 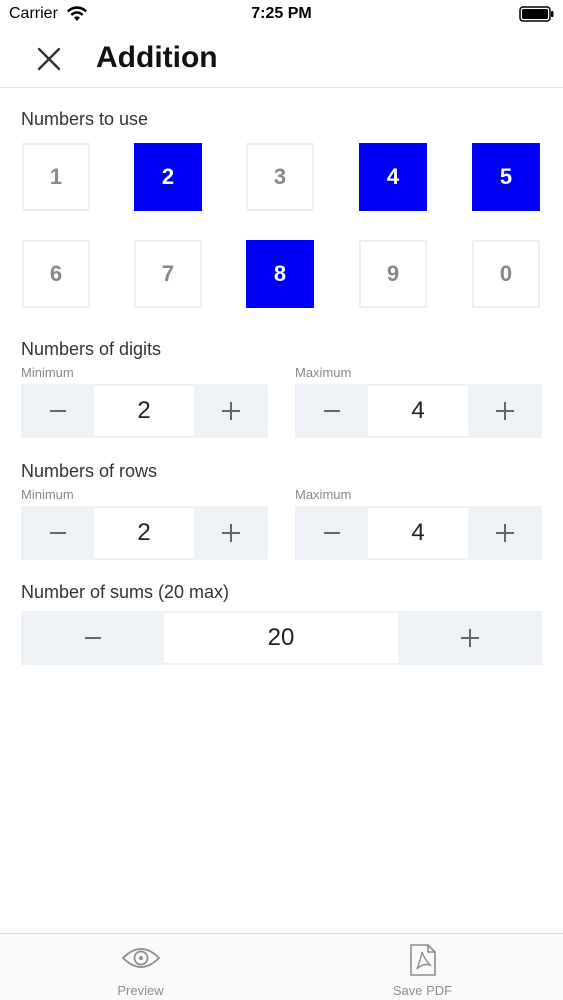 What do you see at coordinates (393, 274) in the screenshot?
I see `number-tile-9: 9` at bounding box center [393, 274].